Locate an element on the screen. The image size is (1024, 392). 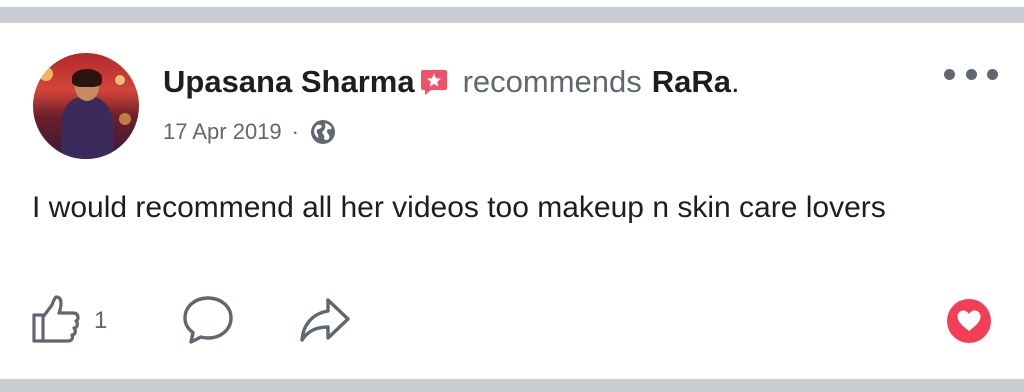
more-options-icon is located at coordinates (971, 74).